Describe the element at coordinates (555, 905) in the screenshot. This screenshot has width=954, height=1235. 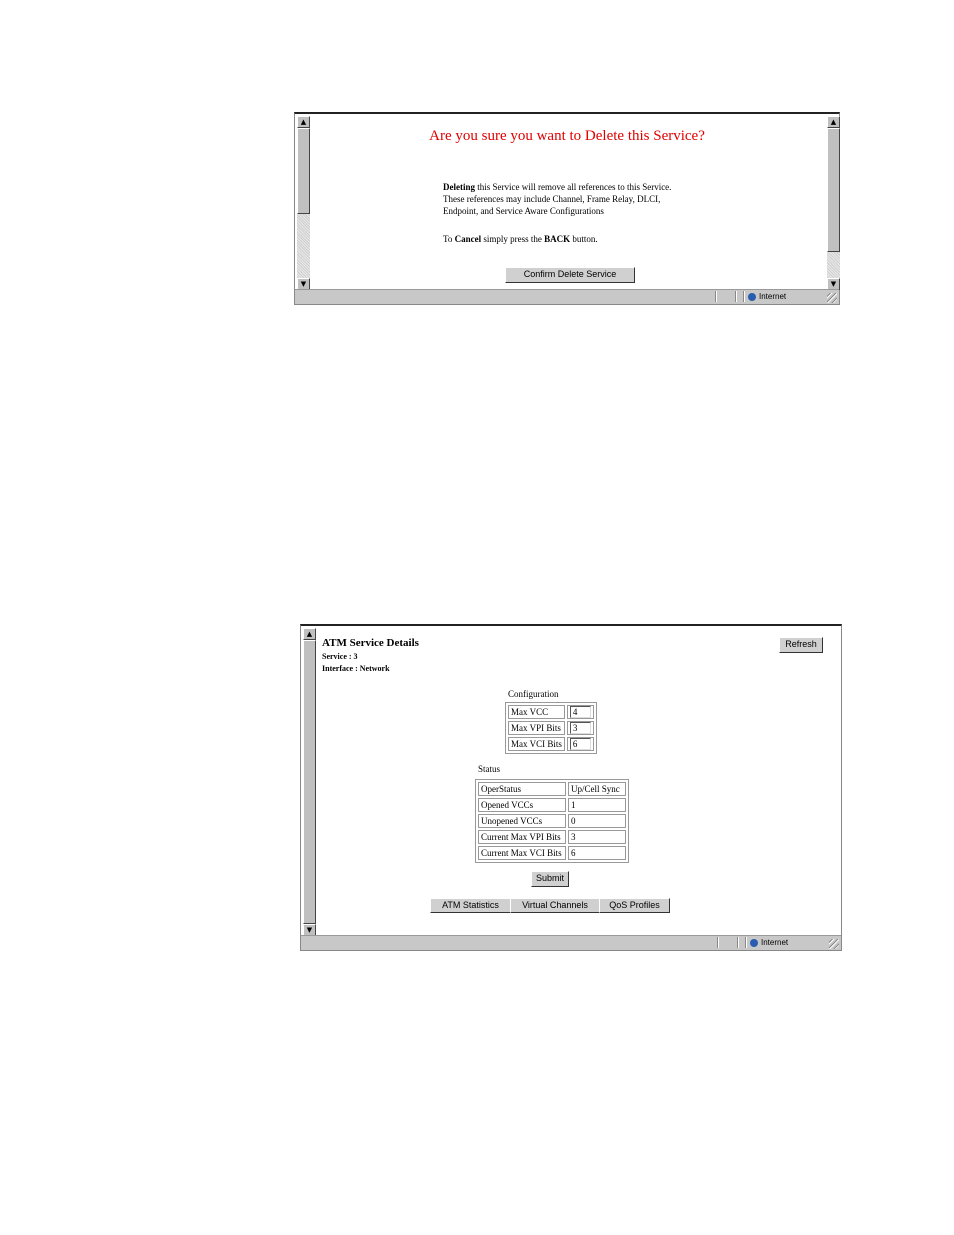
I see `tab-virtual-channels: Virtual Channels` at that location.